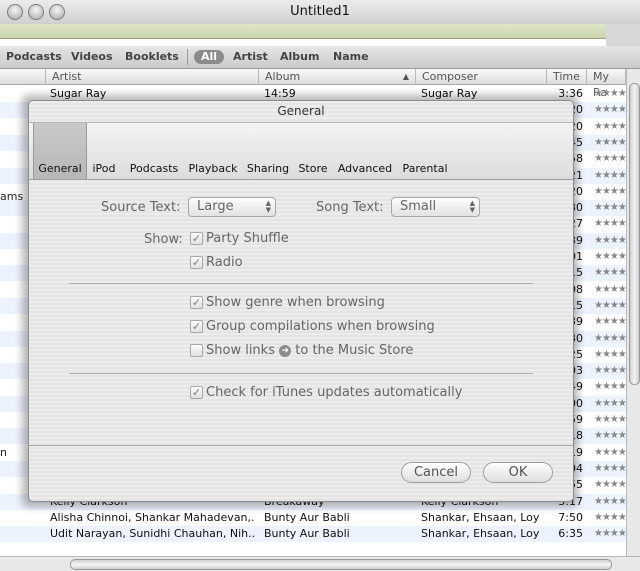  What do you see at coordinates (60, 151) in the screenshot?
I see `tab-general: General` at bounding box center [60, 151].